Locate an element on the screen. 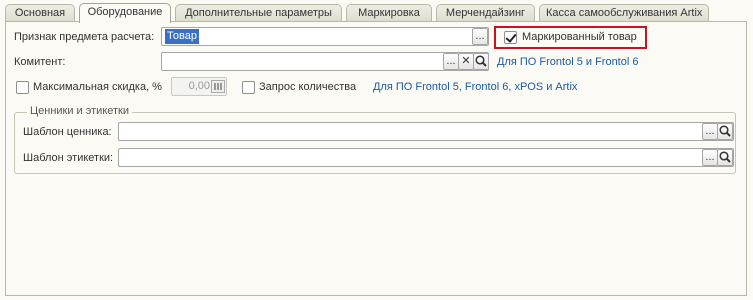 This screenshot has width=753, height=300. payment-subject-field: Товар is located at coordinates (325, 36).